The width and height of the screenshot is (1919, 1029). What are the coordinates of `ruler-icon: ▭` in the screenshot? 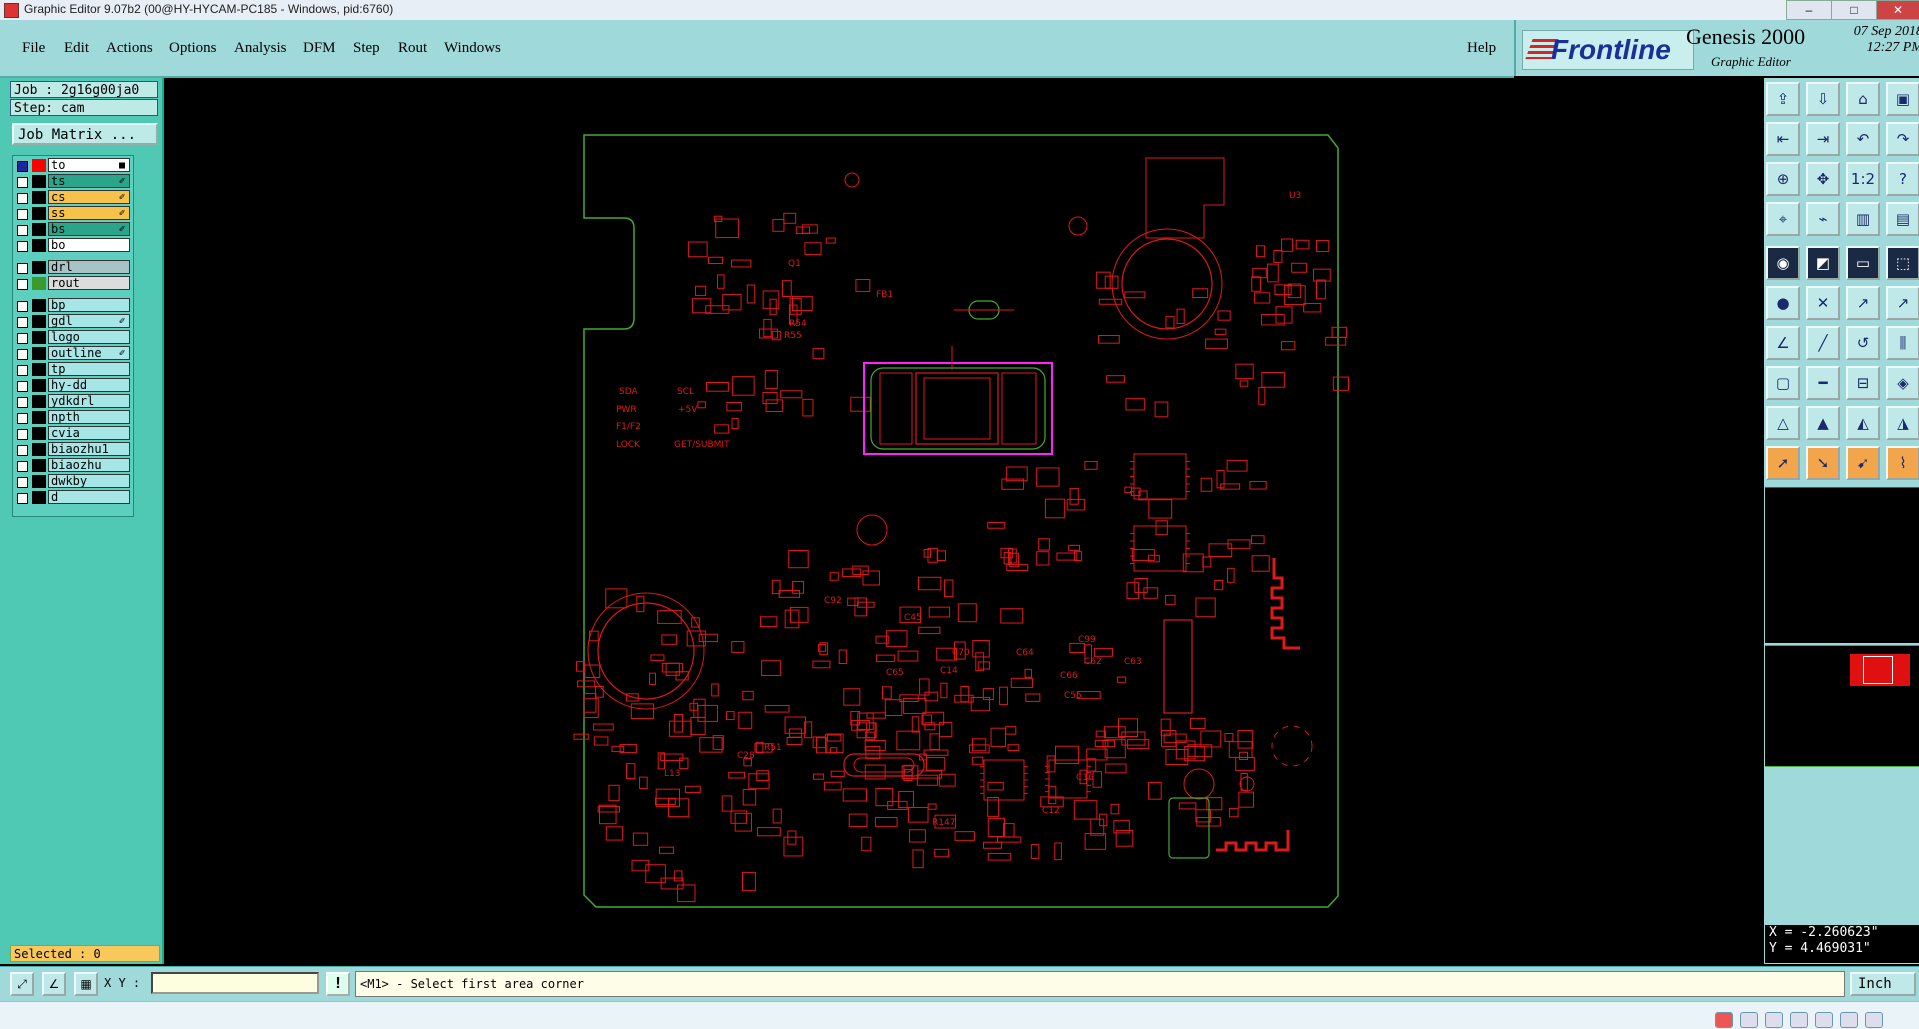 It's located at (1863, 263).